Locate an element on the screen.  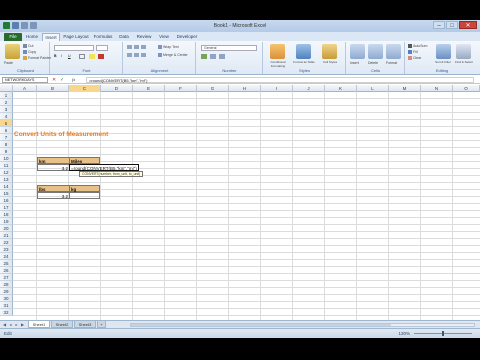
row-header-5: 5 is located at coordinates (6, 123).